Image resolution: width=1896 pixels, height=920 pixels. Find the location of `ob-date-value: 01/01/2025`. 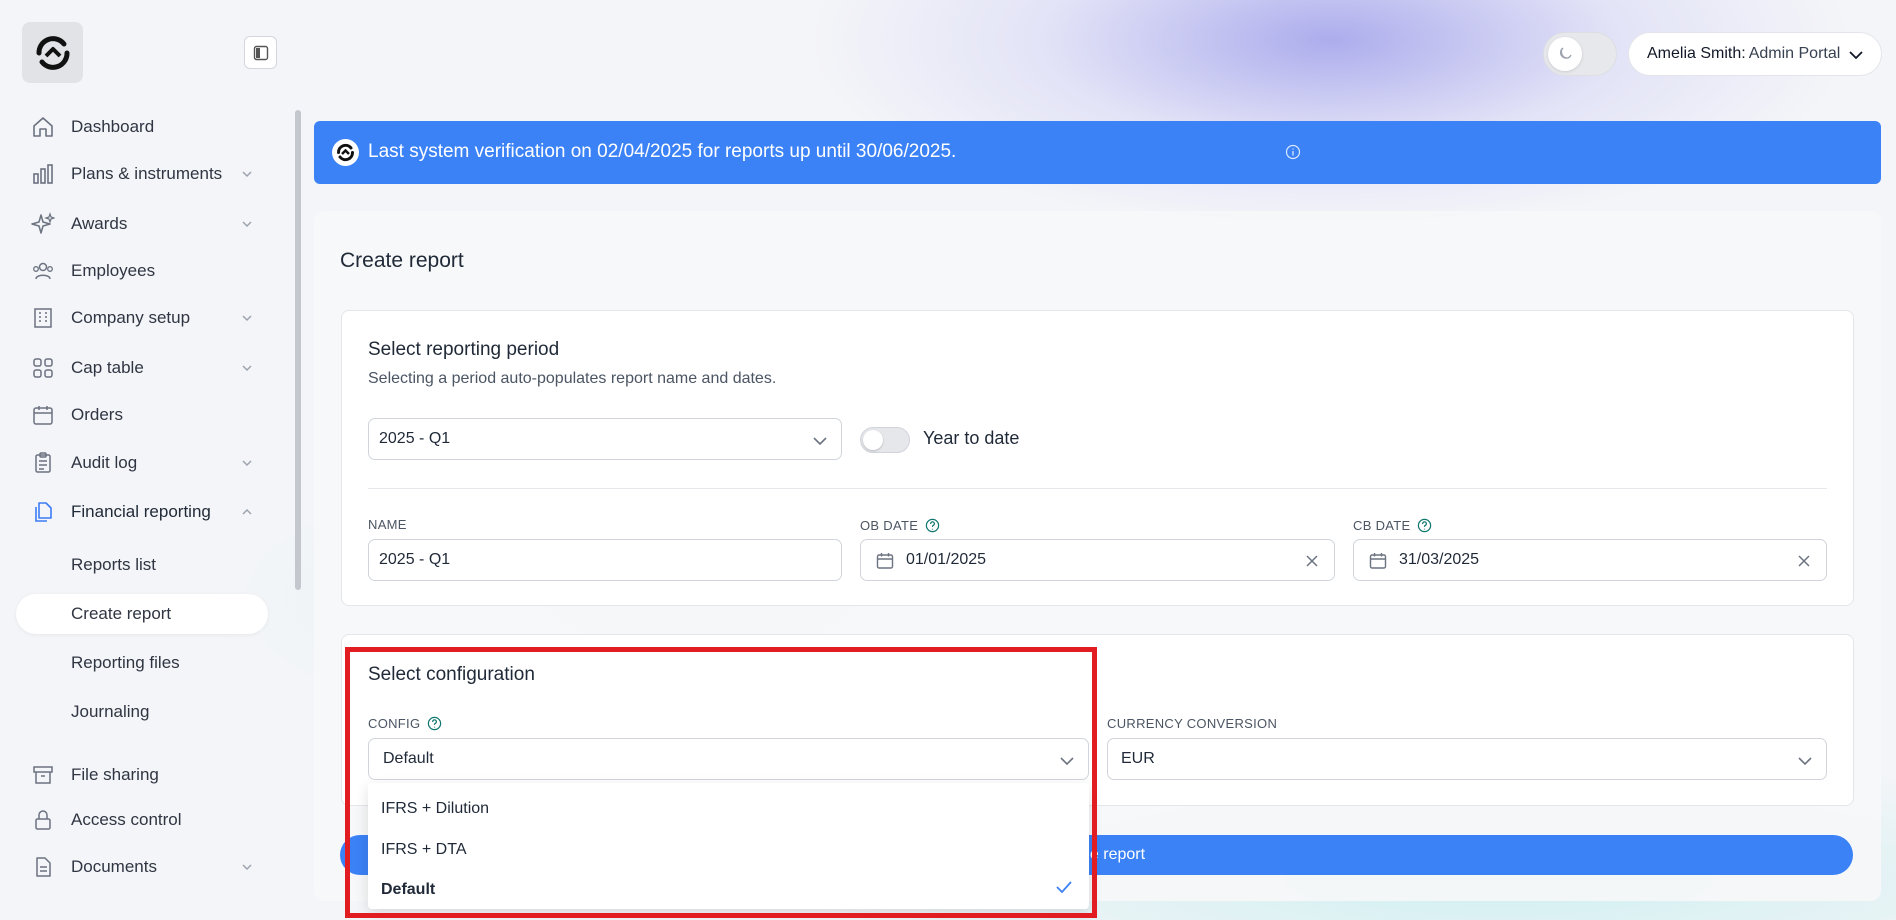

ob-date-value: 01/01/2025 is located at coordinates (946, 559).